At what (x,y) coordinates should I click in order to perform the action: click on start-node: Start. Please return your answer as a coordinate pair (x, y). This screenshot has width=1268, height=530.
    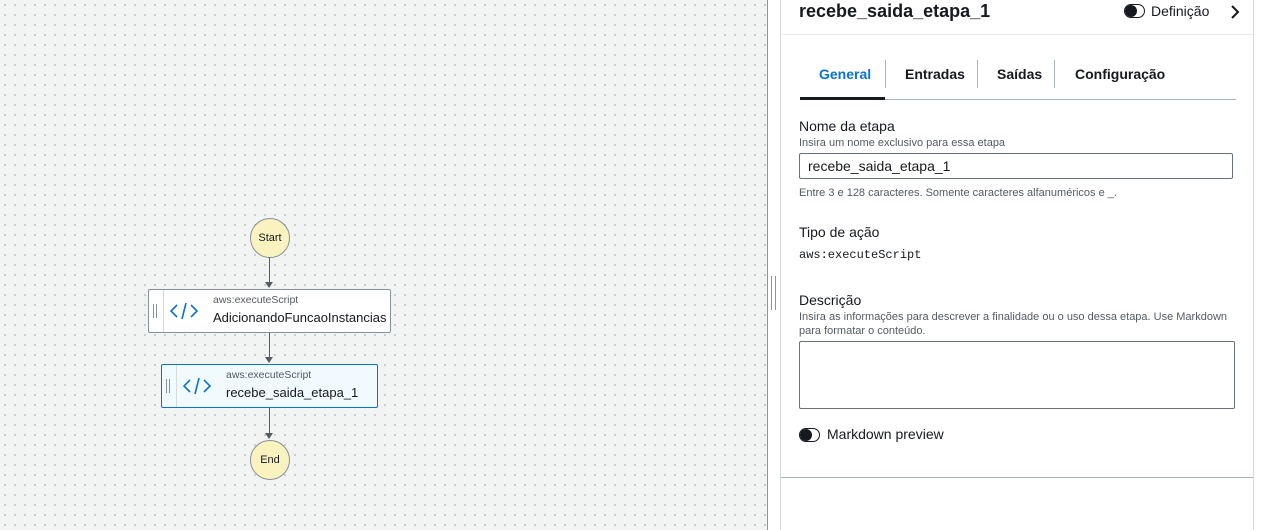
    Looking at the image, I should click on (270, 238).